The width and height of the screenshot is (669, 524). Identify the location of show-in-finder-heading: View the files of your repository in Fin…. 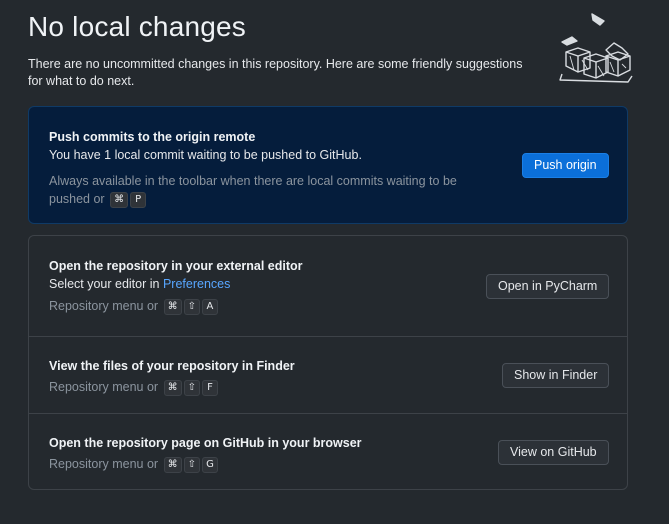
(172, 366).